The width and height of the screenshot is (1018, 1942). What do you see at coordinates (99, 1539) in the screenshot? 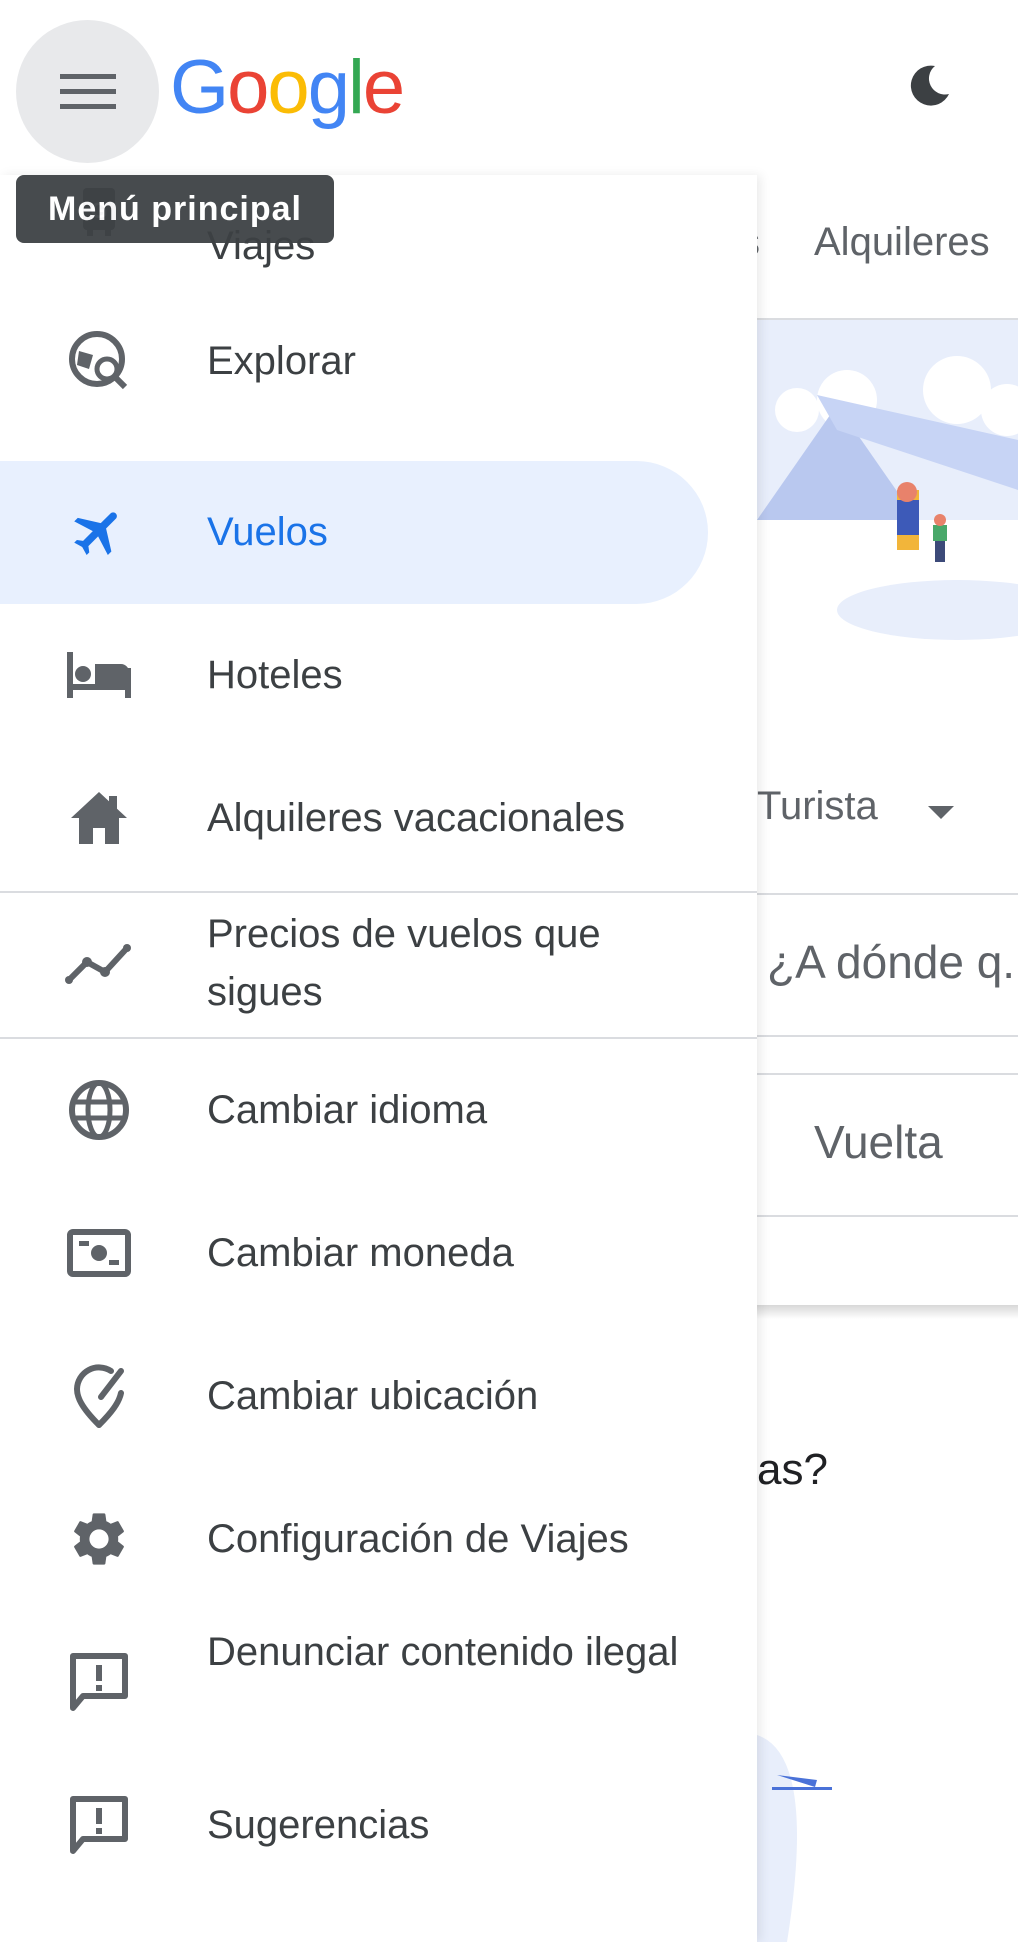
I see `gear-icon` at bounding box center [99, 1539].